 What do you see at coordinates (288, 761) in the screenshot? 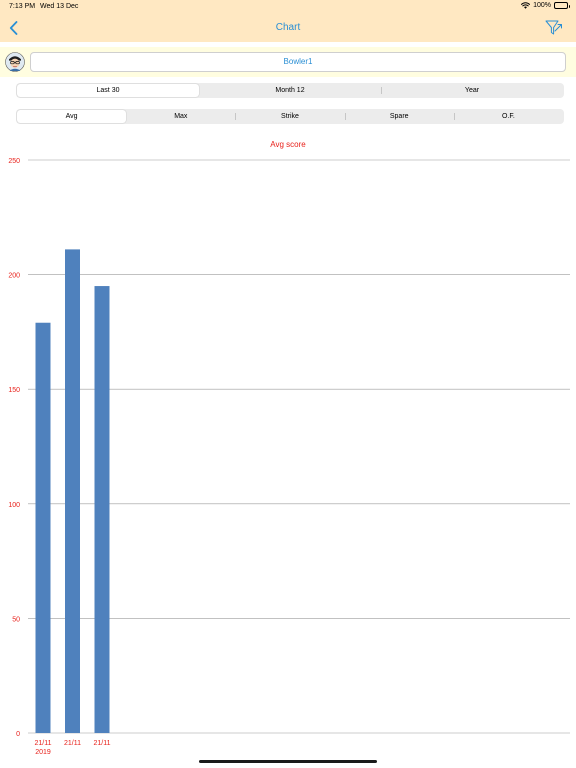
I see `home-indicator` at bounding box center [288, 761].